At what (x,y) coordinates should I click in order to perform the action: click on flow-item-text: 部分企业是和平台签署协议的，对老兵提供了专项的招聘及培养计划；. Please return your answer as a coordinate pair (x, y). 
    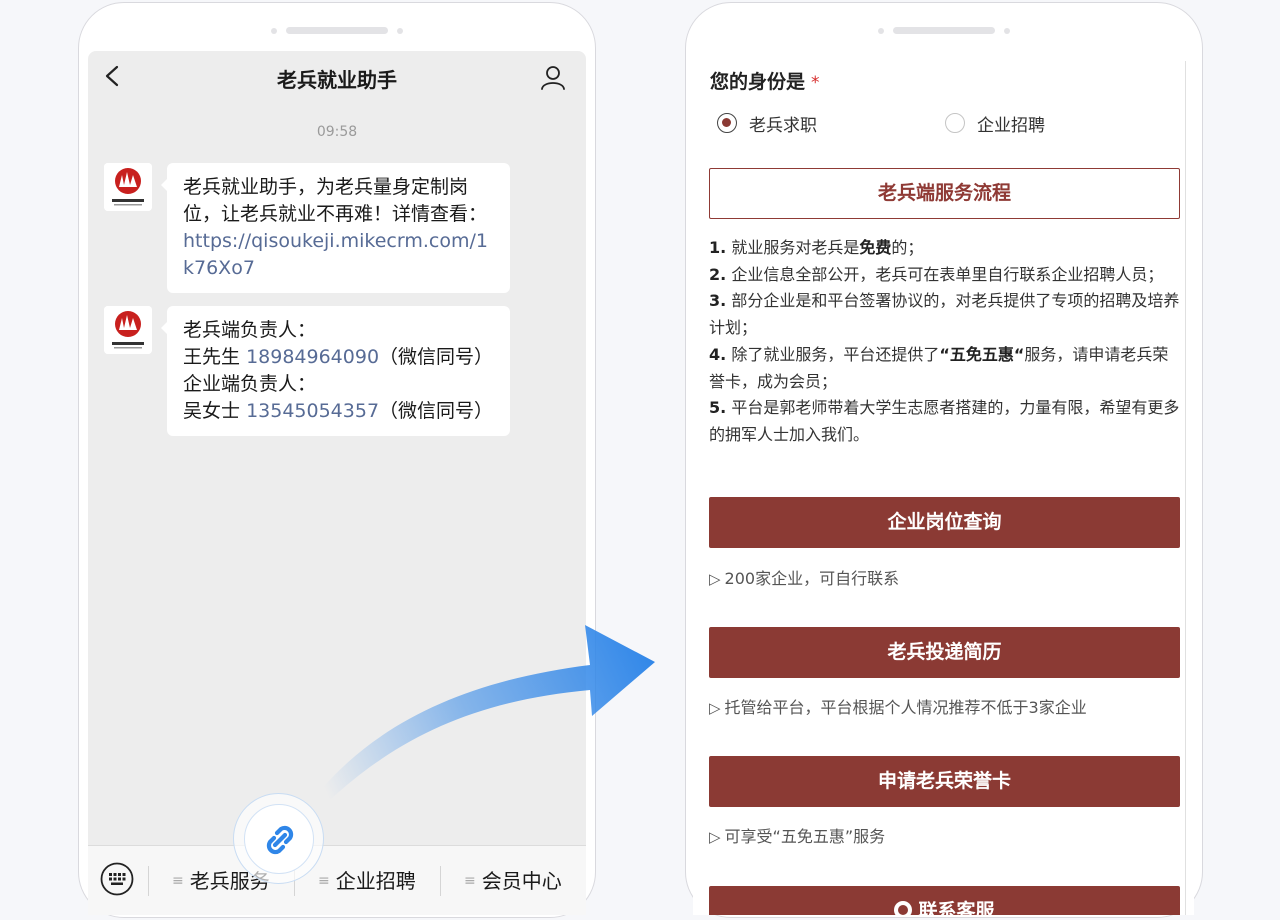
    Looking at the image, I should click on (944, 314).